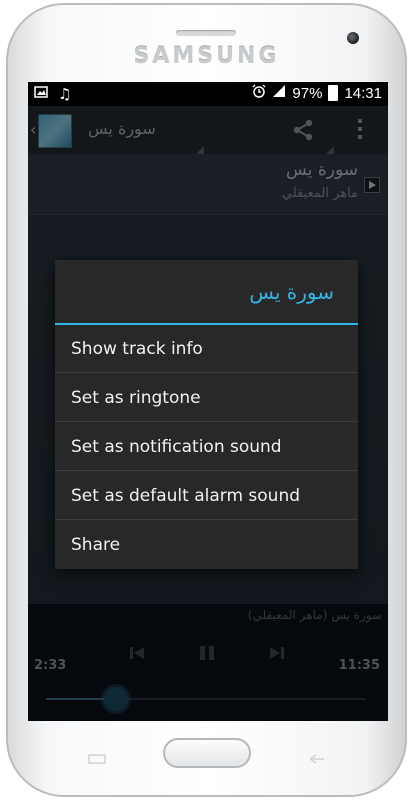  What do you see at coordinates (208, 94) in the screenshot?
I see `status-bar: ♫ 97% 14:31` at bounding box center [208, 94].